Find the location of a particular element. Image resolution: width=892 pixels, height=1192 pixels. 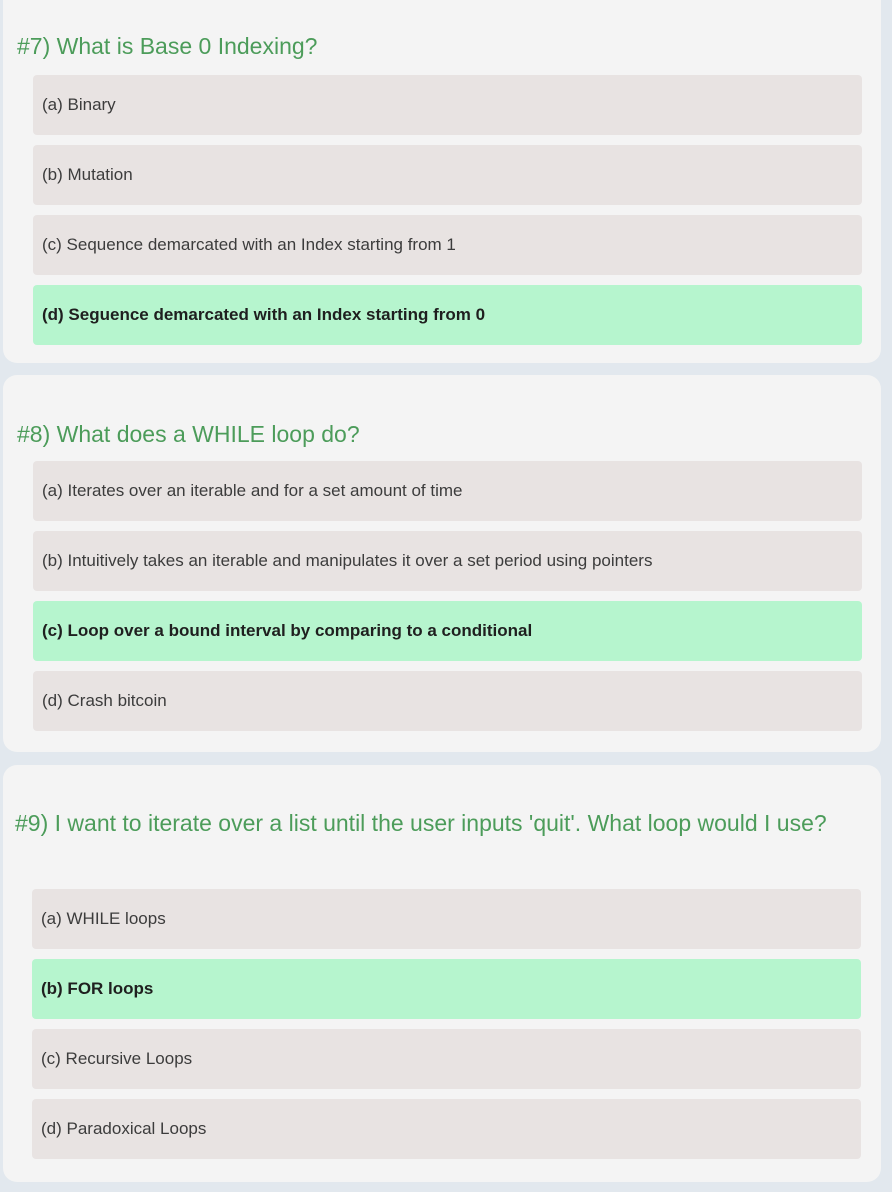

question-number: #7) is located at coordinates (34, 46).